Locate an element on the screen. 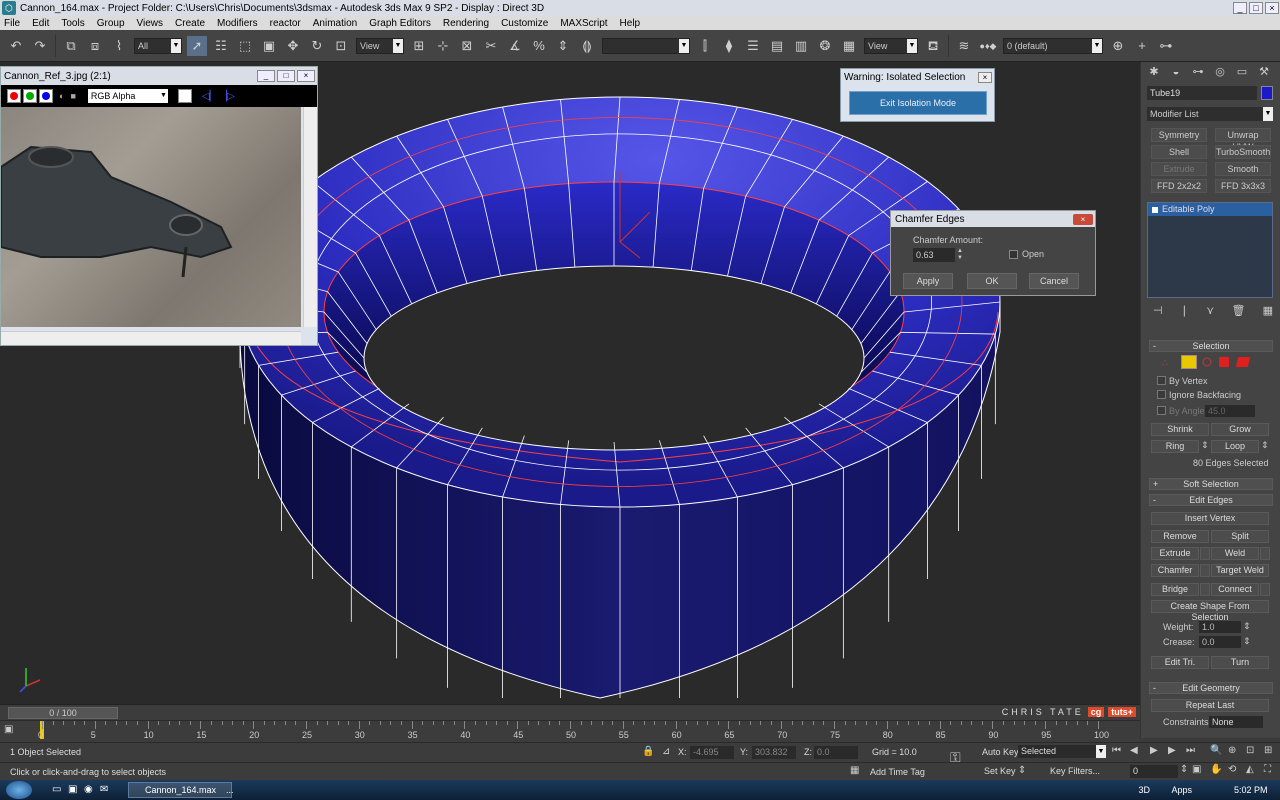  ignore-backfacing-checkbox is located at coordinates (1161, 394).